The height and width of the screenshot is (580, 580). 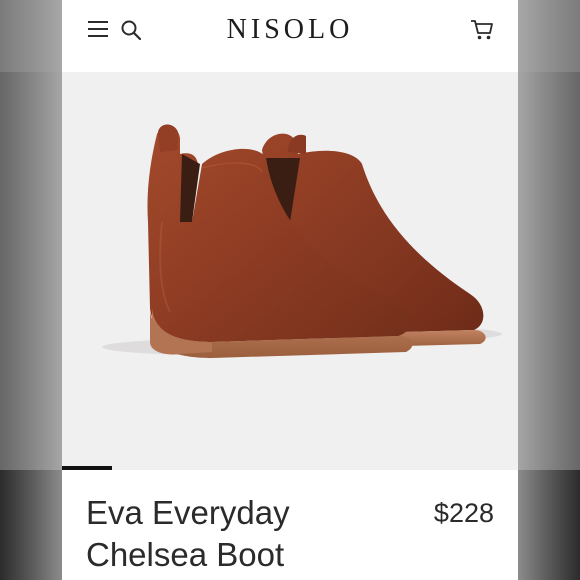 I want to click on product-title-line-2: Chelsea Boot, so click(x=185, y=554).